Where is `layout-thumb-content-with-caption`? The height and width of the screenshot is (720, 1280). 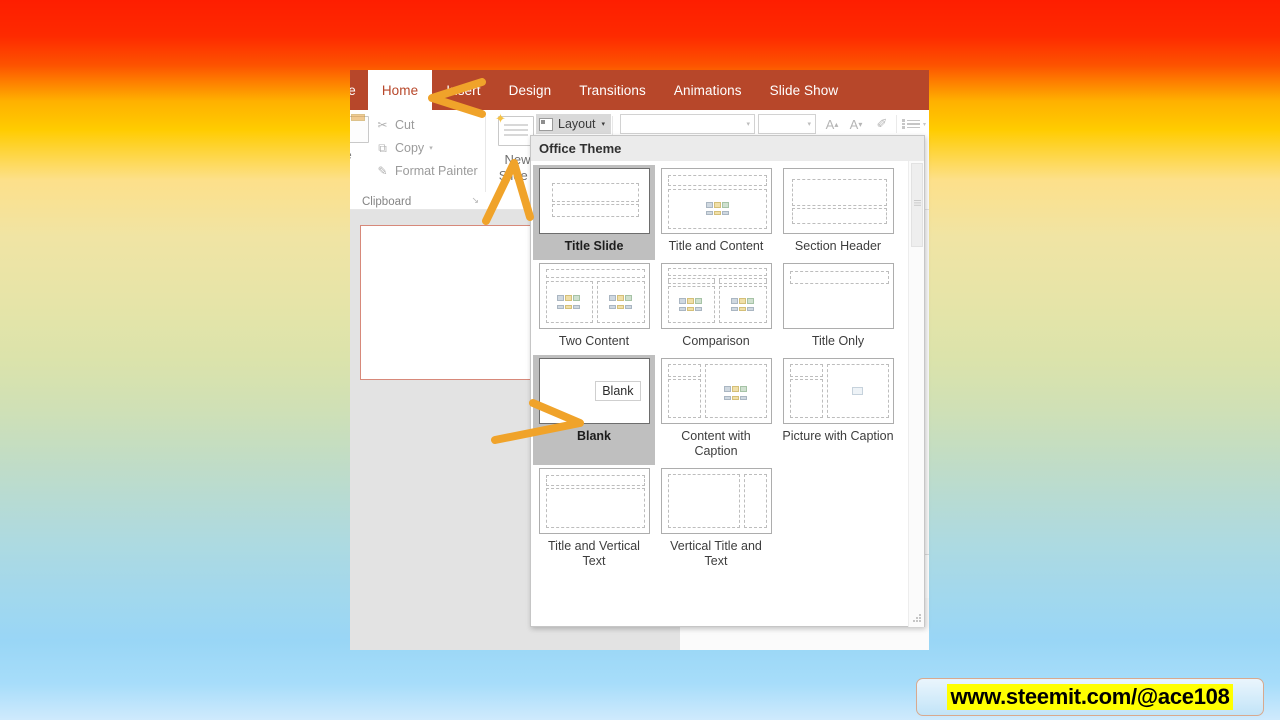 layout-thumb-content-with-caption is located at coordinates (716, 391).